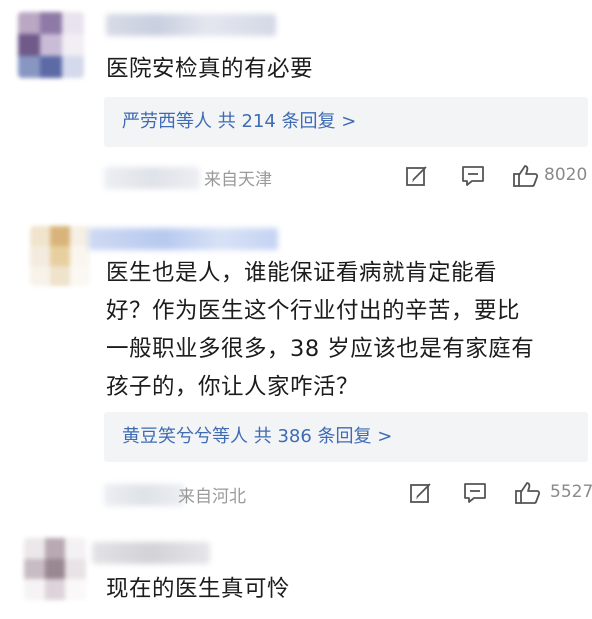 Image resolution: width=592 pixels, height=619 pixels. I want to click on comment-meta: 来自天津 8020, so click(348, 178).